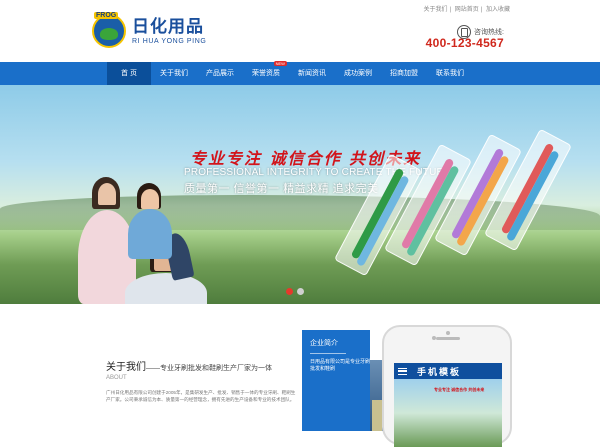 The height and width of the screenshot is (447, 600). What do you see at coordinates (402, 371) in the screenshot?
I see `menu-icon` at bounding box center [402, 371].